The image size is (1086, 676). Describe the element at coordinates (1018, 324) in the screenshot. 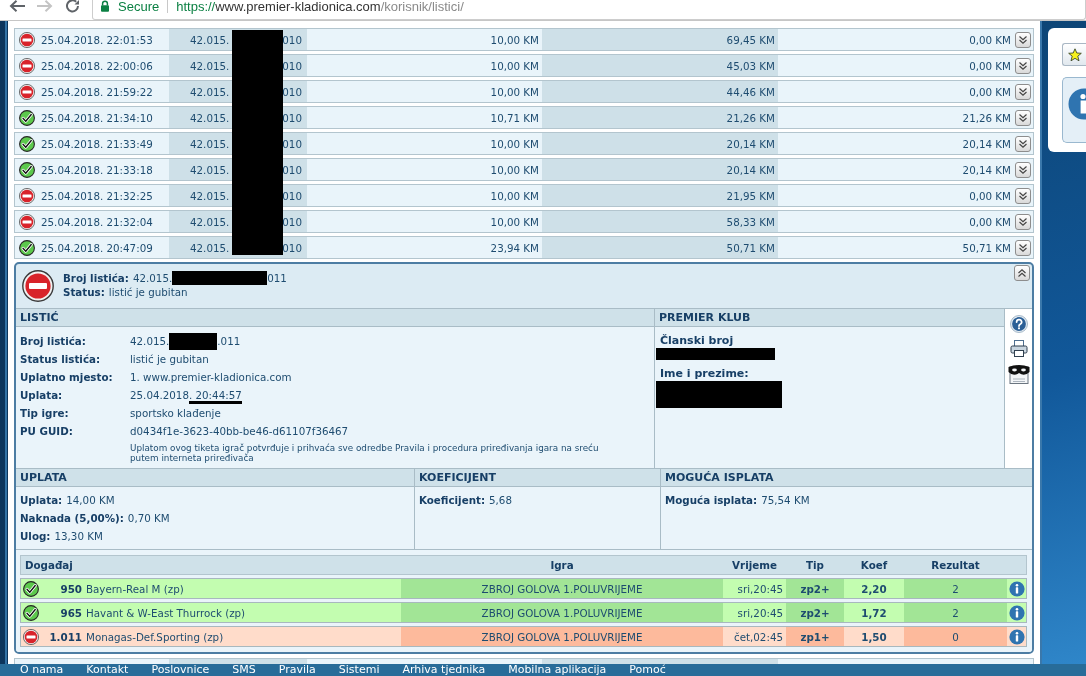

I see `help-icon` at that location.